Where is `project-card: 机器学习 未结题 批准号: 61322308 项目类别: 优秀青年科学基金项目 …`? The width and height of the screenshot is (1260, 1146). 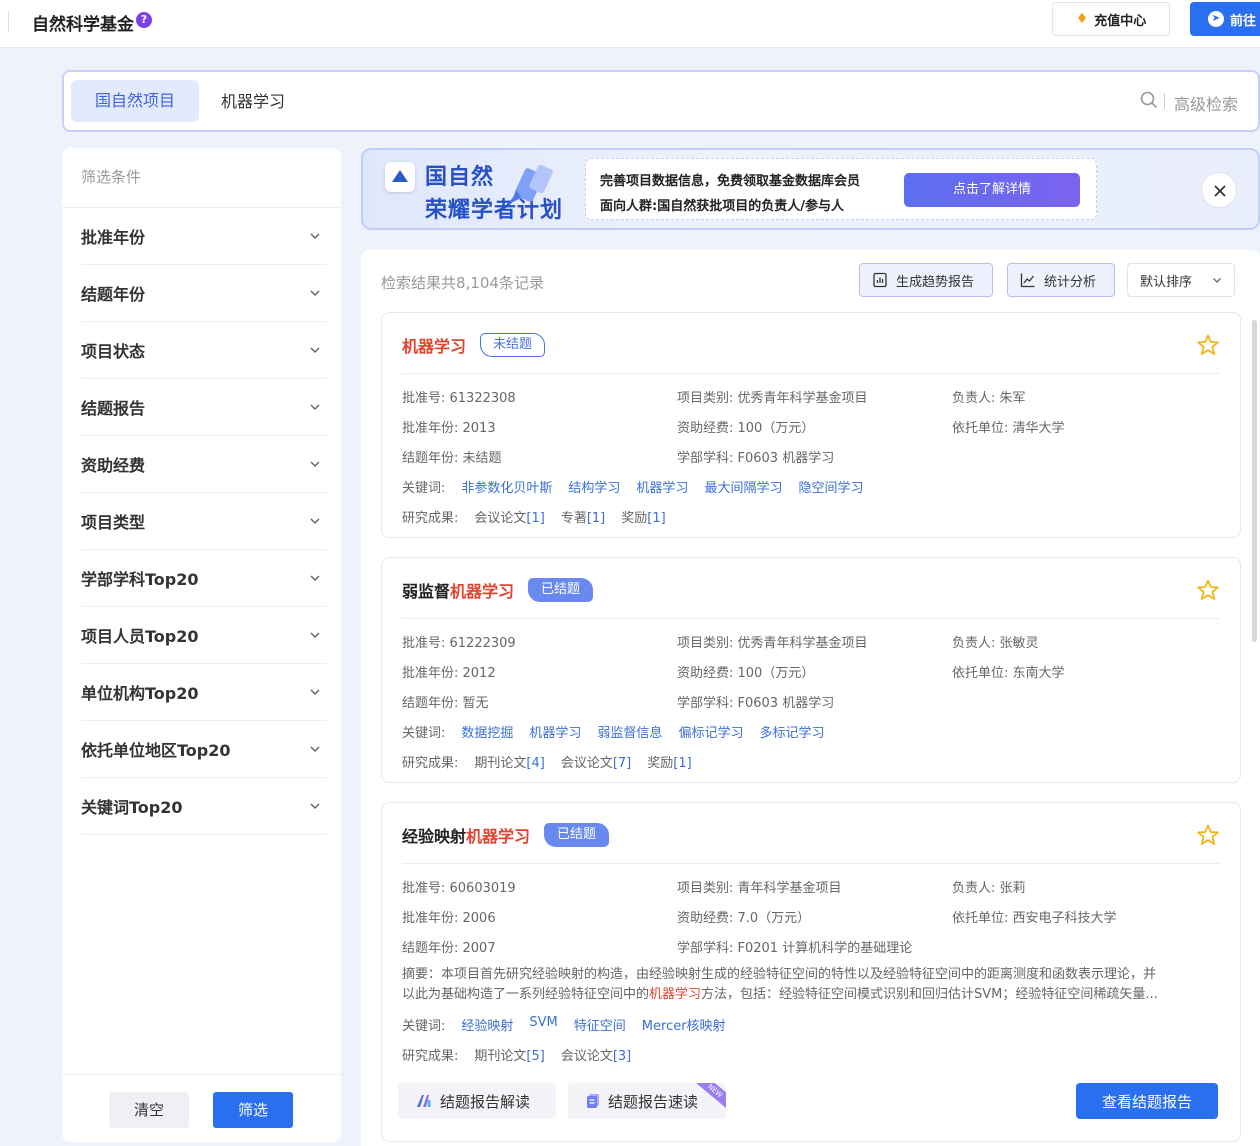
project-card: 机器学习 未结题 批准号: 61322308 项目类别: 优秀青年科学基金项目 … is located at coordinates (811, 425).